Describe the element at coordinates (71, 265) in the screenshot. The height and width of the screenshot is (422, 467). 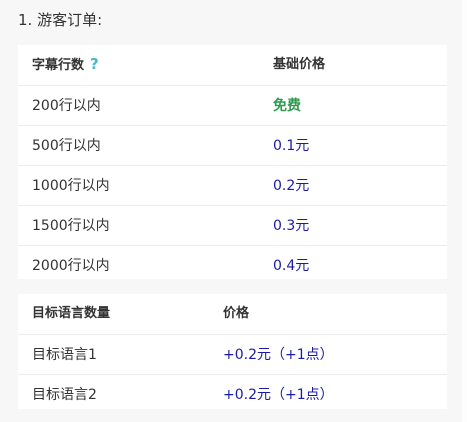
I see `row-lines: 2000行以内` at that location.